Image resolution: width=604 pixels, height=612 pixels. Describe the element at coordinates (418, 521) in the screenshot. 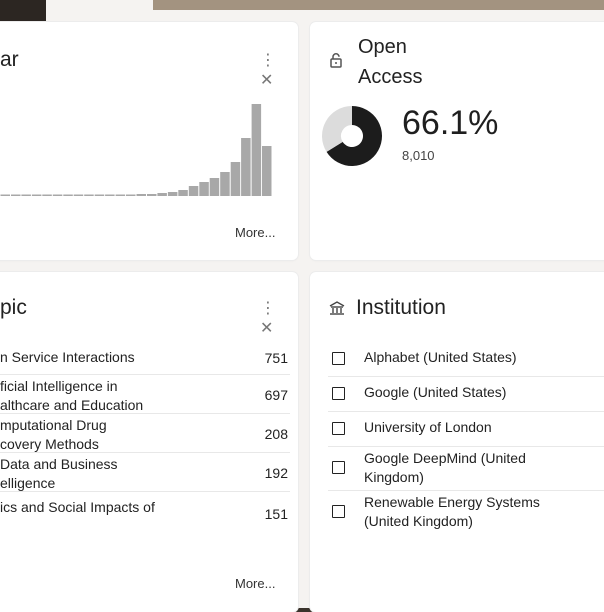

I see `institution-label-line: (United Kingdom)` at that location.